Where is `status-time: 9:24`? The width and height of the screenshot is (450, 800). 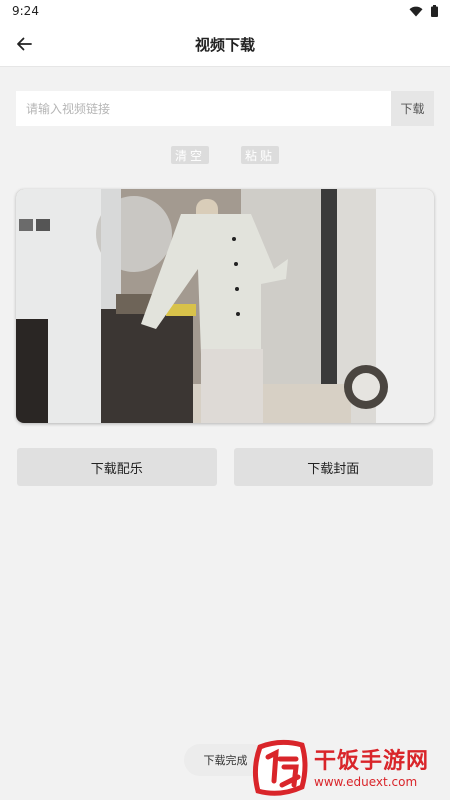
status-time: 9:24 is located at coordinates (25, 11).